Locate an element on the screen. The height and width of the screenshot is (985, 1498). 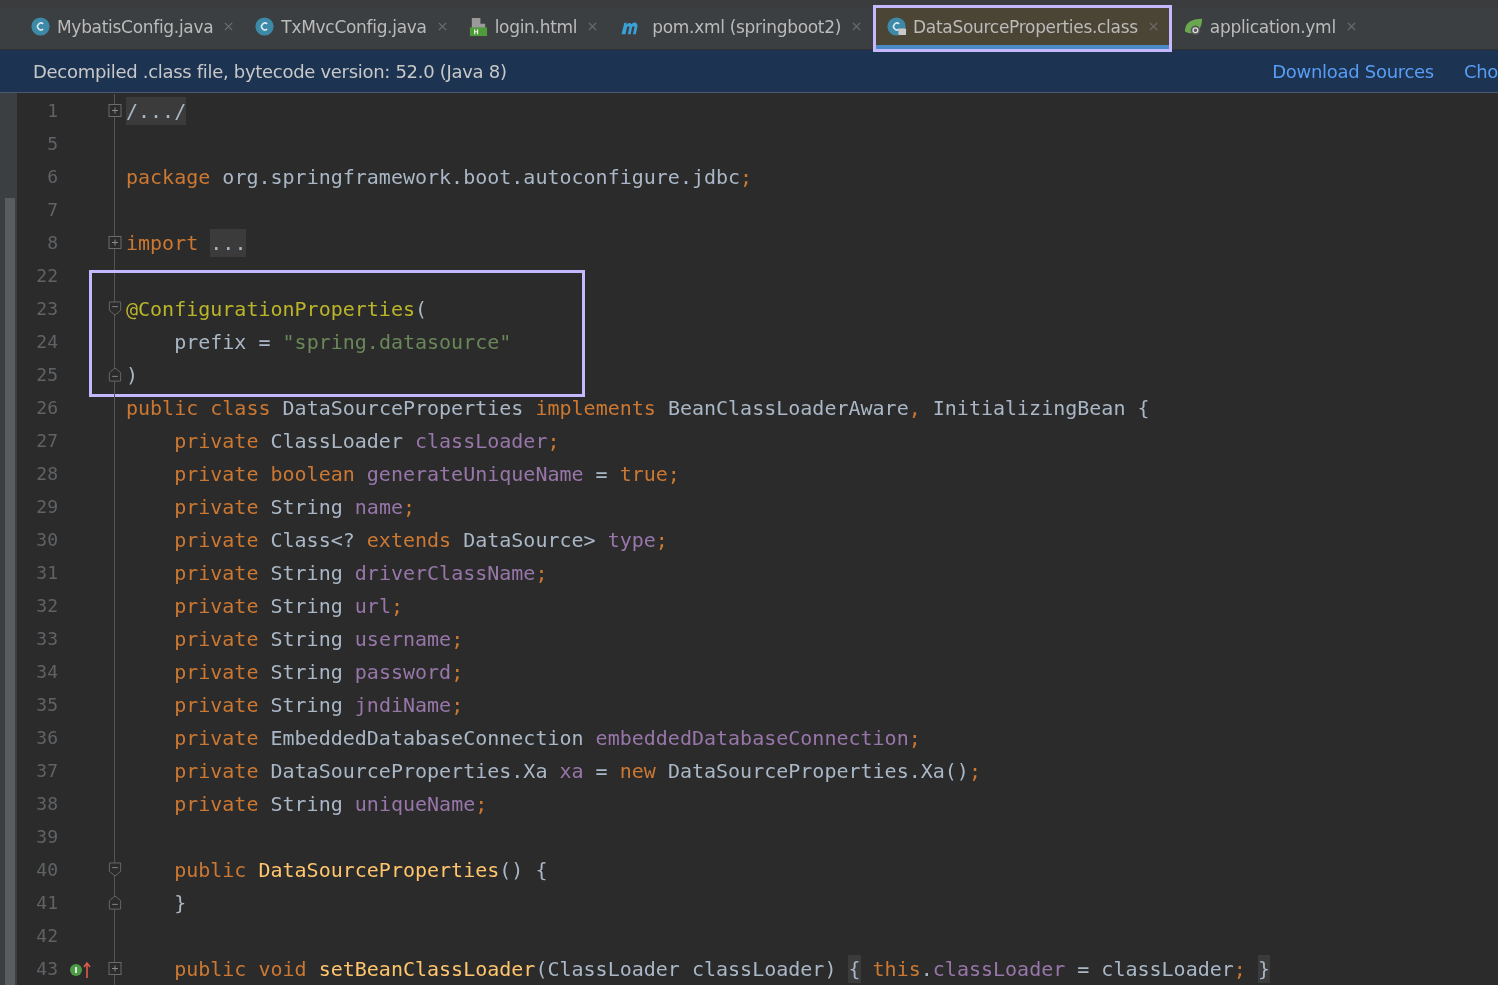
code-text: ) is located at coordinates (132, 374).